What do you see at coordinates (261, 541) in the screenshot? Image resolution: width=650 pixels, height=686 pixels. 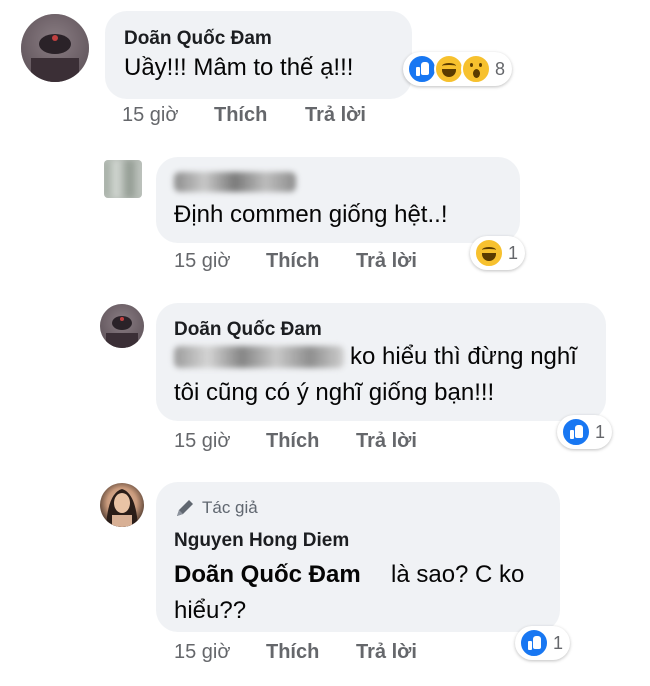 I see `comment-author: Nguyen Hong Diem` at bounding box center [261, 541].